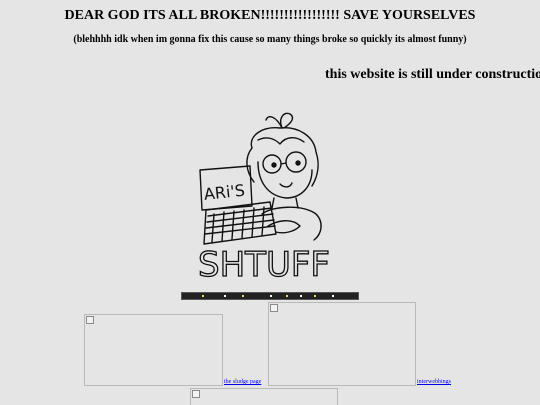 This screenshot has width=540, height=405. Describe the element at coordinates (264, 198) in the screenshot. I see `aris-shtuff-logo: ARi'S SHTUFF` at that location.